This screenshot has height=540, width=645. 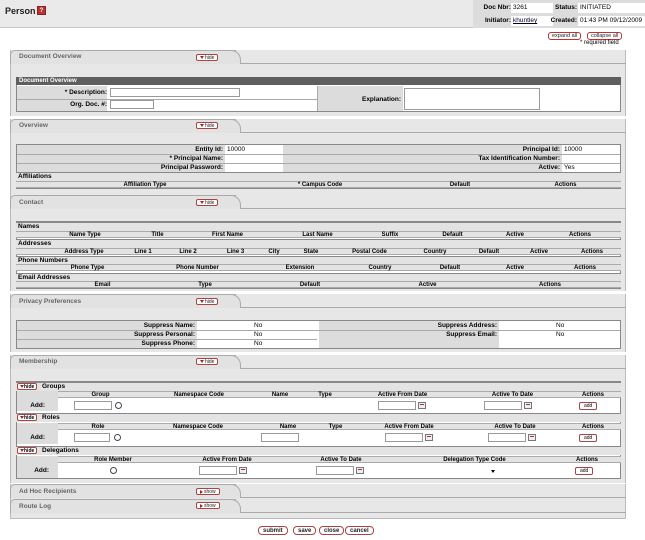 What do you see at coordinates (208, 491) in the screenshot?
I see `ad-hoc-toggle: show` at bounding box center [208, 491].